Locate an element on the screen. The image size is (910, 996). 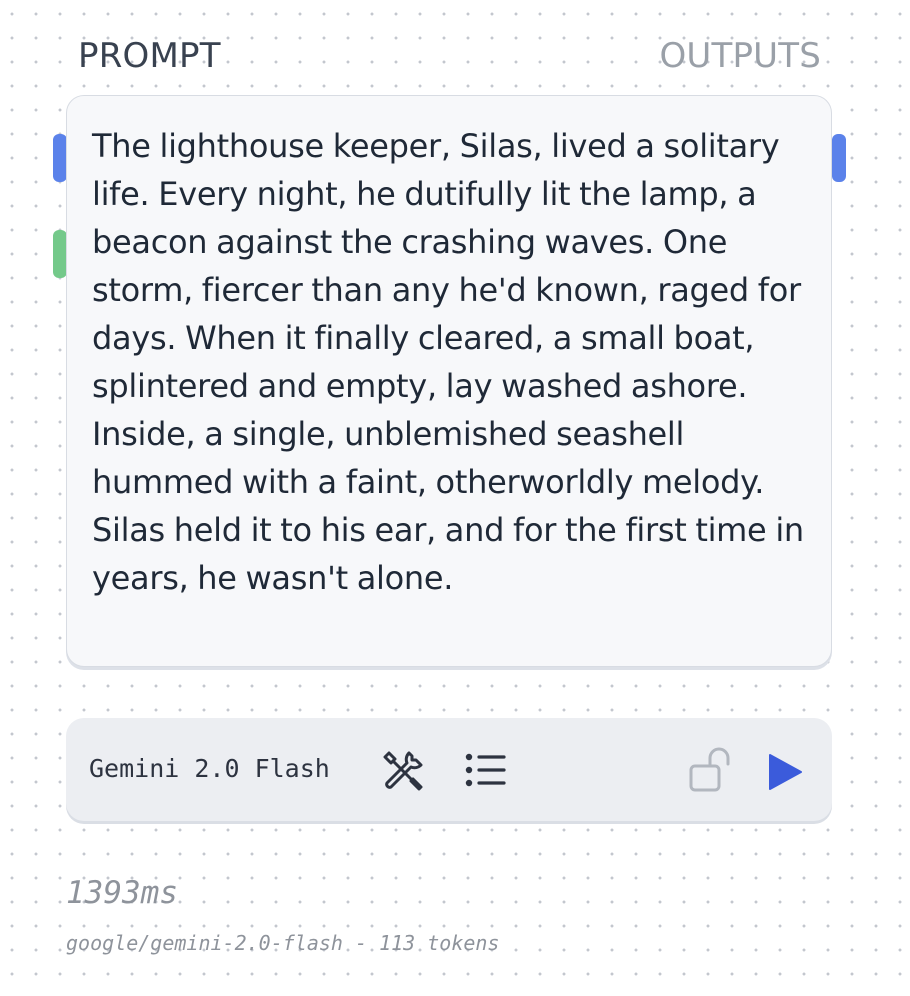
play-icon is located at coordinates (786, 772).